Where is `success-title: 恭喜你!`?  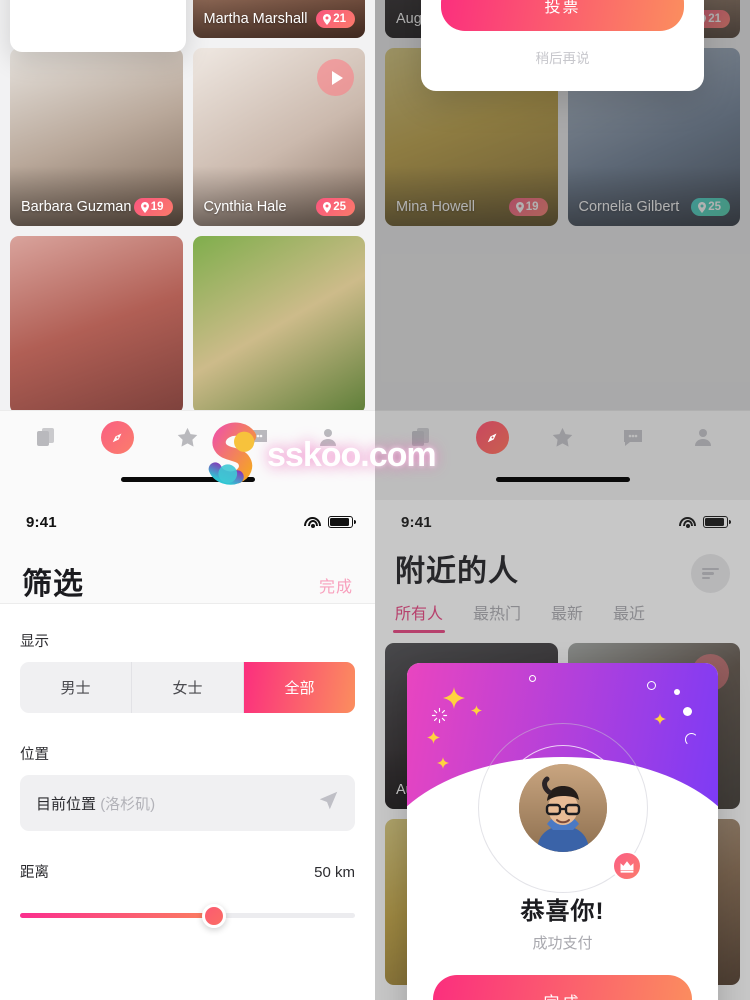
success-title: 恭喜你! is located at coordinates (562, 911).